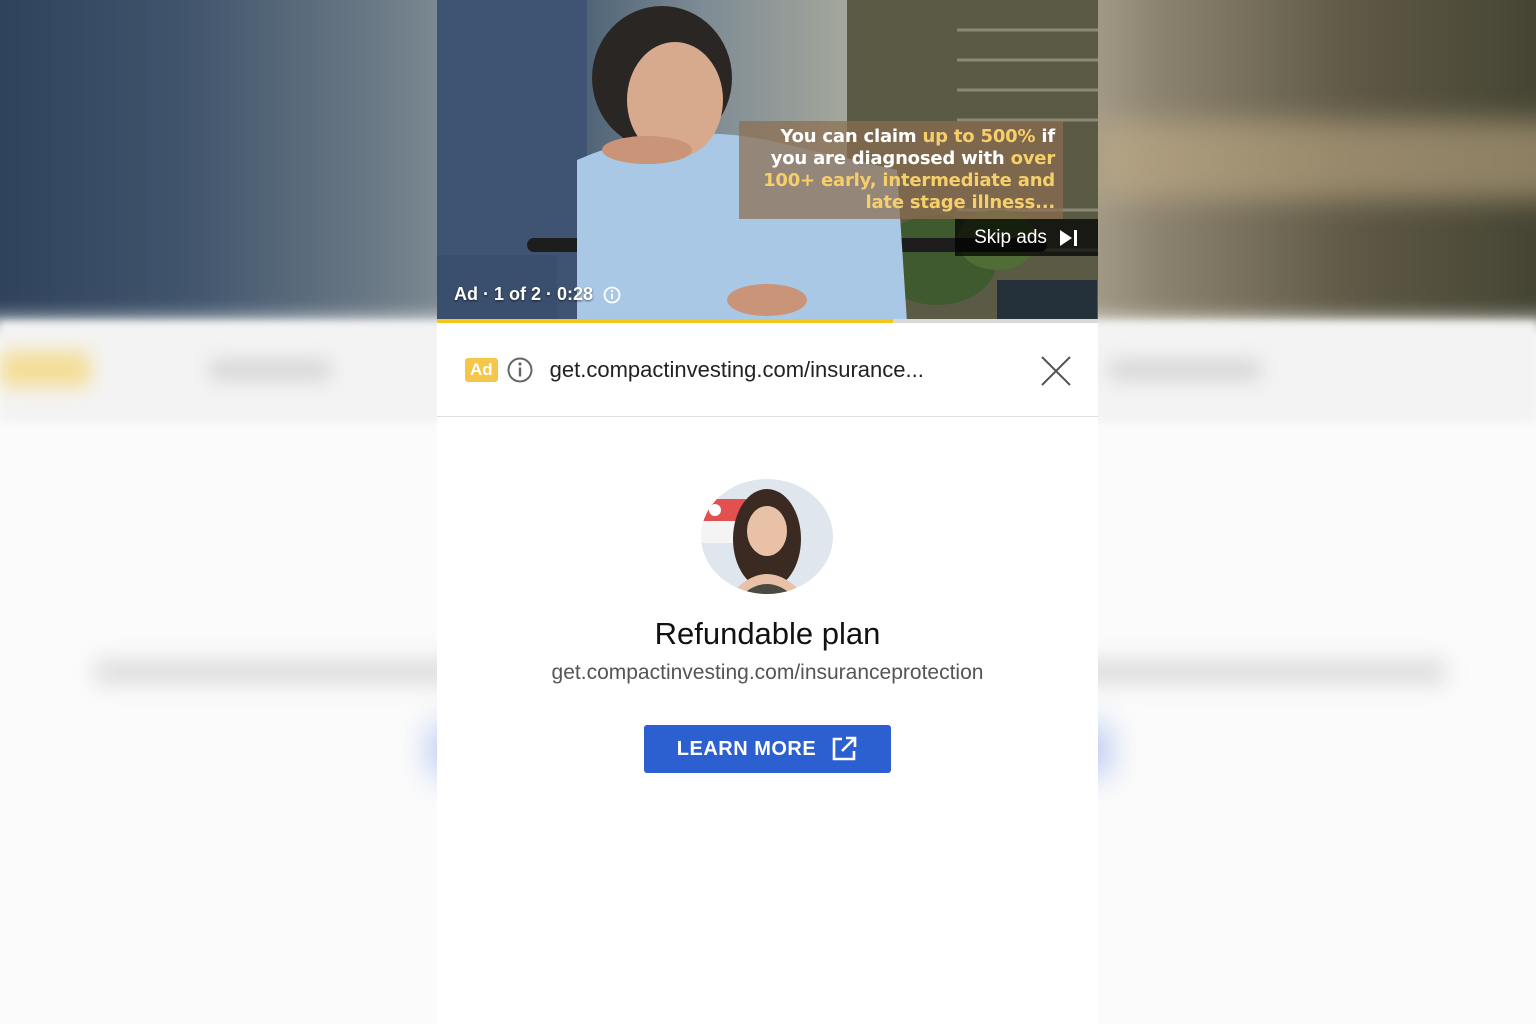  I want to click on wheelchair-footrest, so click(1047, 300).